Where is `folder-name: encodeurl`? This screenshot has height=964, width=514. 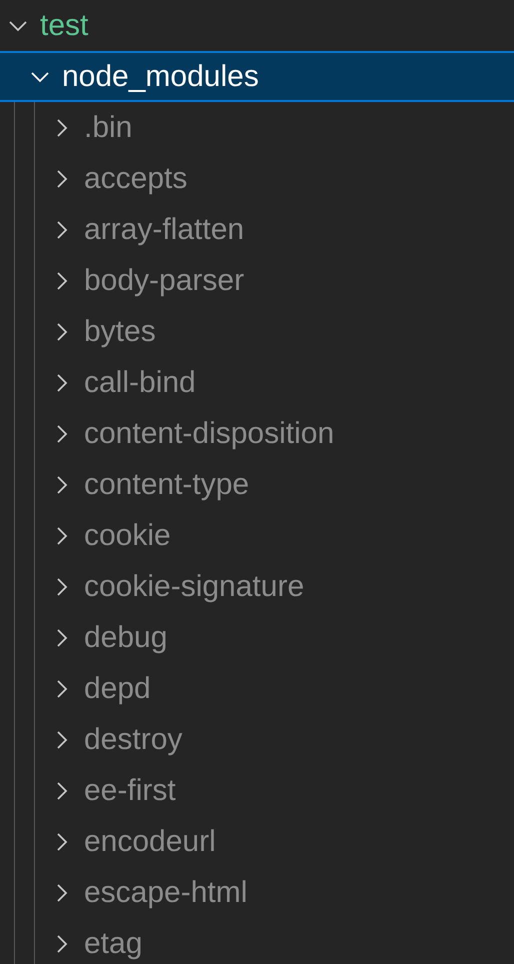 folder-name: encodeurl is located at coordinates (150, 842).